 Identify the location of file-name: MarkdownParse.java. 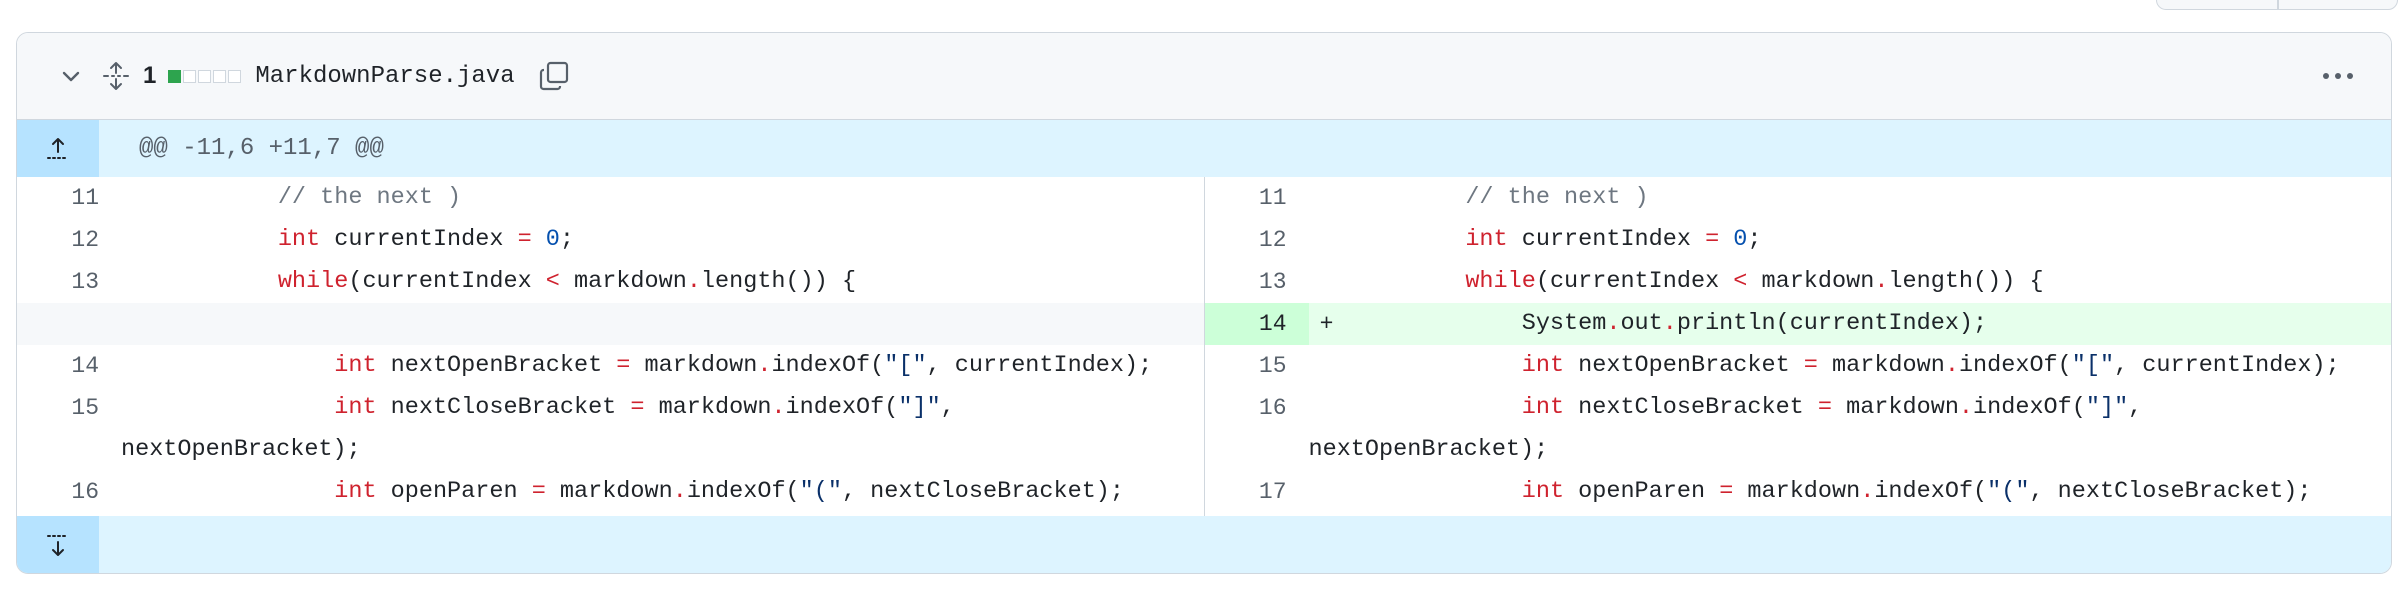
(384, 76).